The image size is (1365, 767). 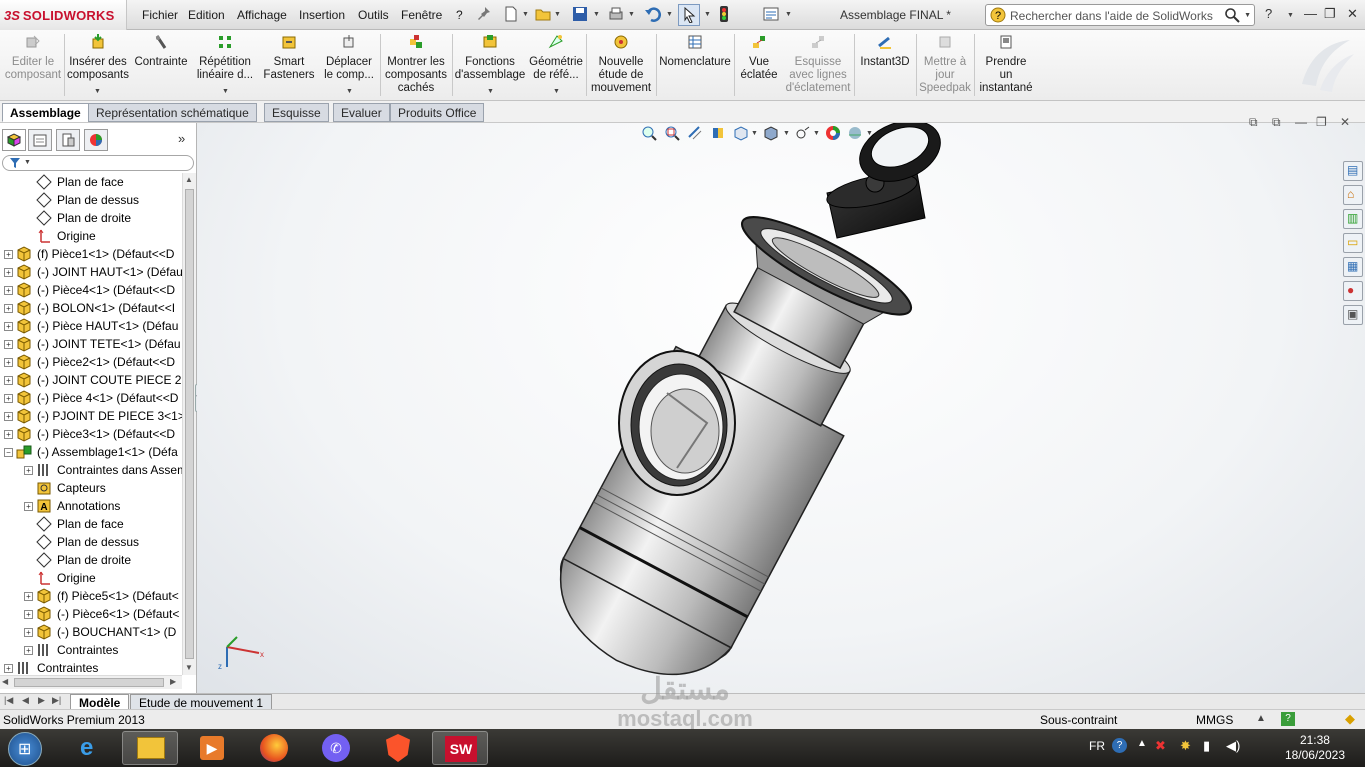 What do you see at coordinates (1119, 745) in the screenshot?
I see `help-tray-icon: ?` at bounding box center [1119, 745].